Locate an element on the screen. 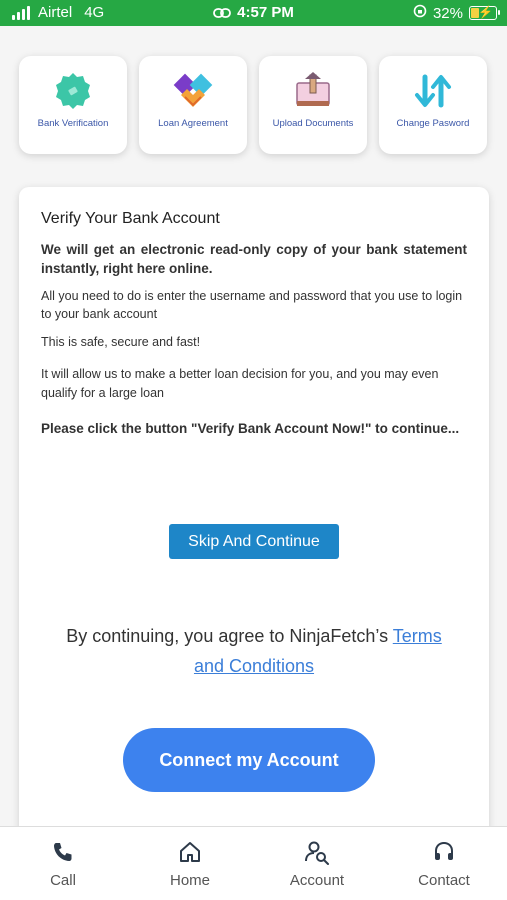 This screenshot has height=900, width=507. account-search-icon is located at coordinates (317, 852).